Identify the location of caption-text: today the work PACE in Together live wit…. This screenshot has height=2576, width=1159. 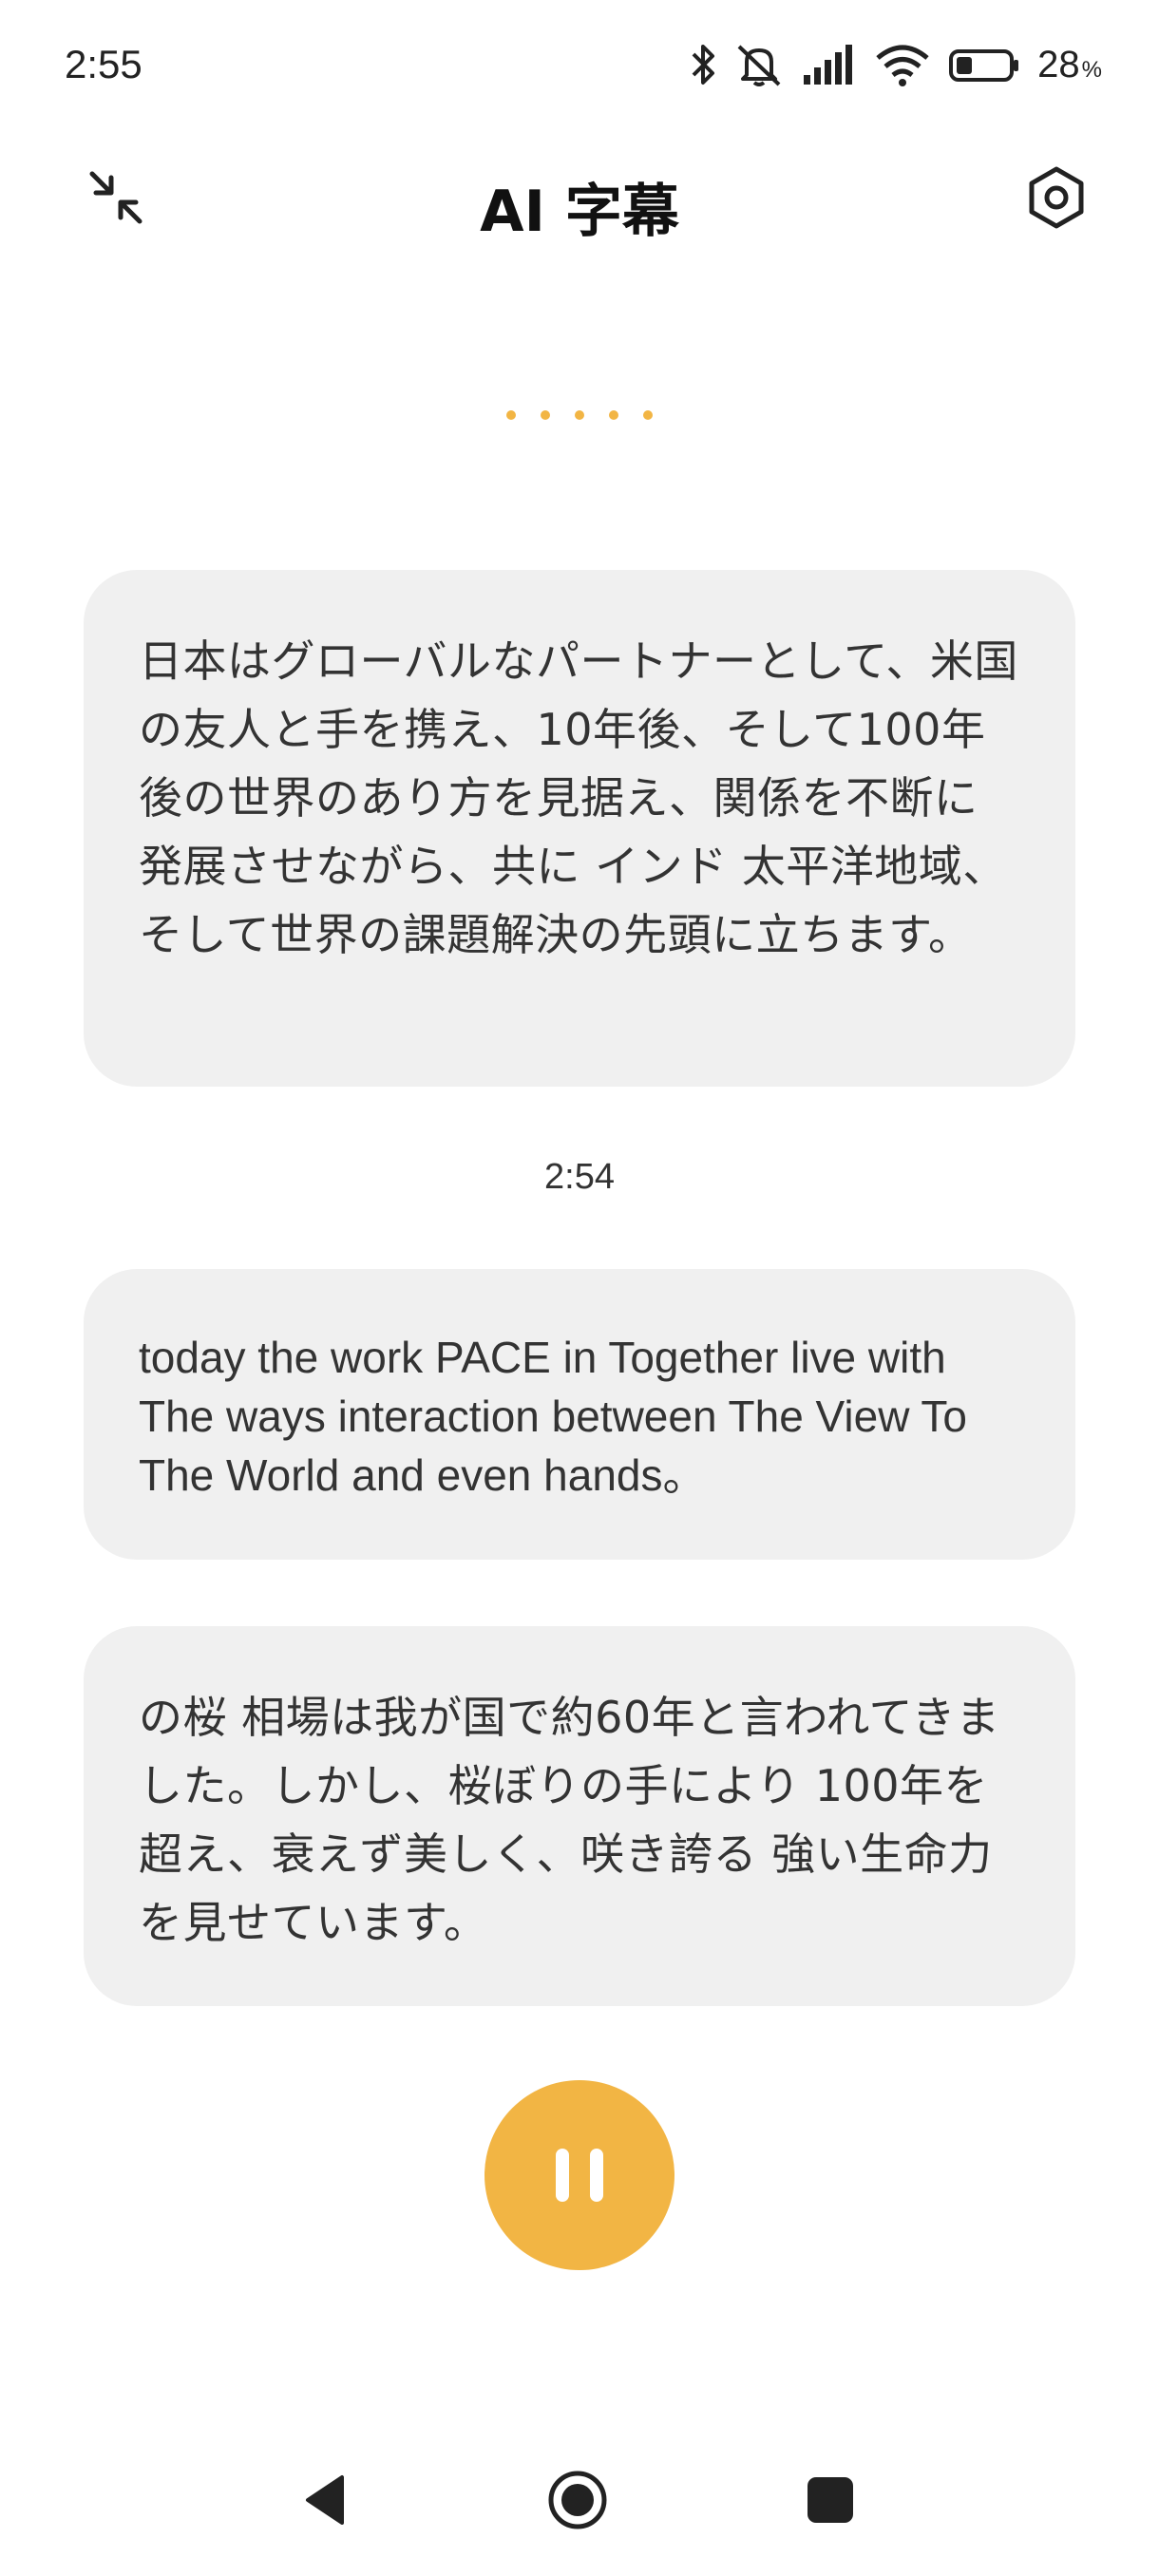
(553, 1416).